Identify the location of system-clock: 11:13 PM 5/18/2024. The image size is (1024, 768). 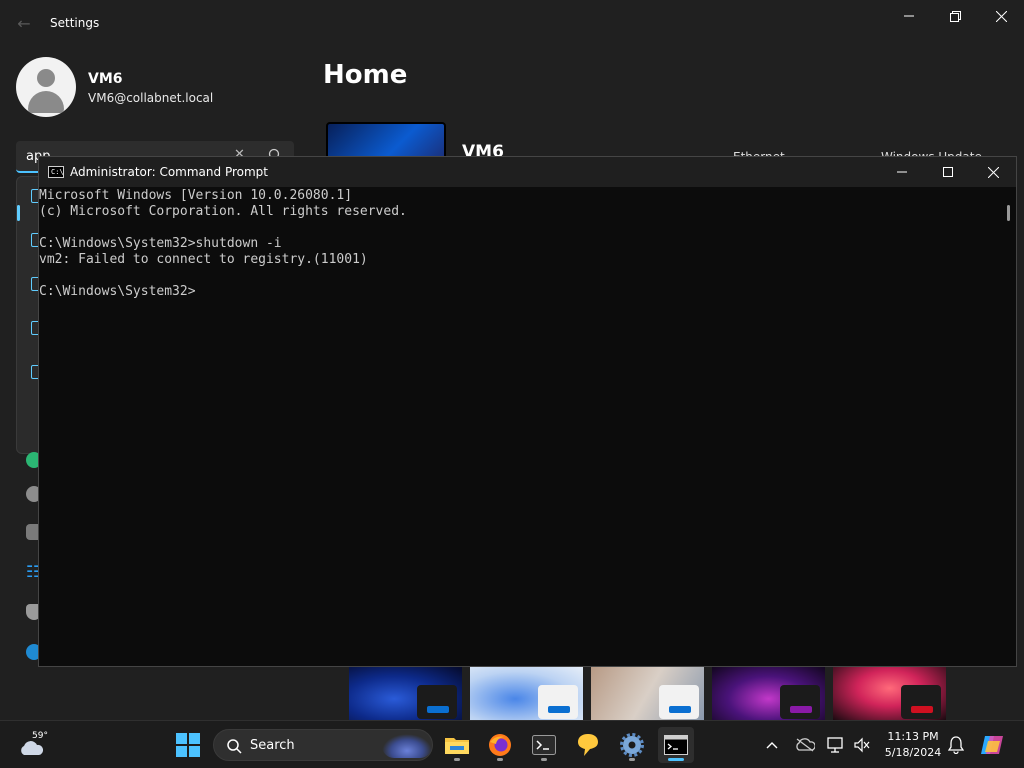
(913, 745).